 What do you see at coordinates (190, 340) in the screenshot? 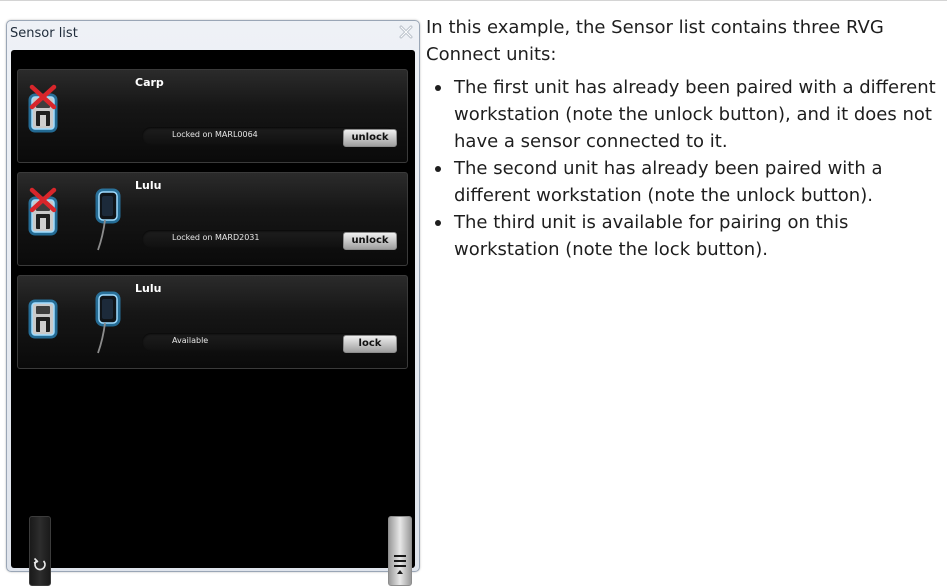
I see `status-text: Available` at bounding box center [190, 340].